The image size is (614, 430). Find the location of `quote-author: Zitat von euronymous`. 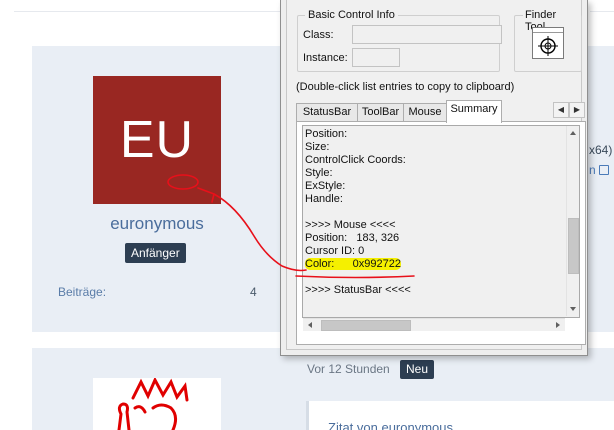

quote-author: Zitat von euronymous is located at coordinates (390, 425).